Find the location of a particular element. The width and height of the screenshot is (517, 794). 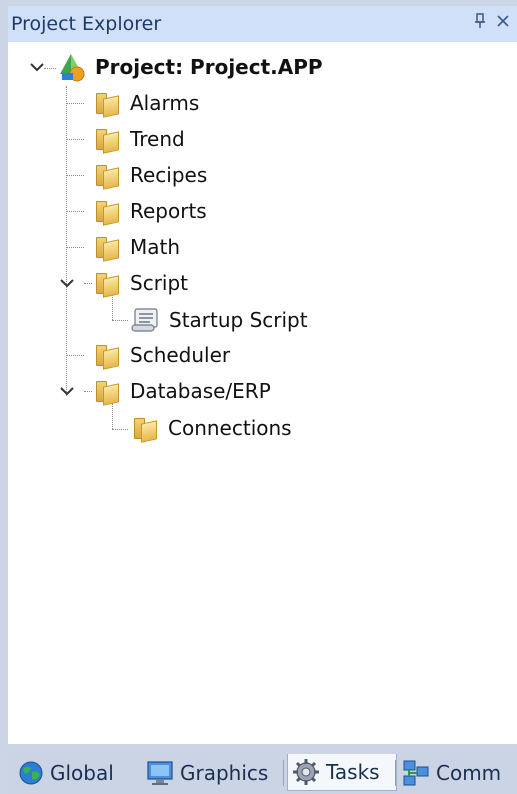

tree-item-recipes: Recipes is located at coordinates (150, 175).